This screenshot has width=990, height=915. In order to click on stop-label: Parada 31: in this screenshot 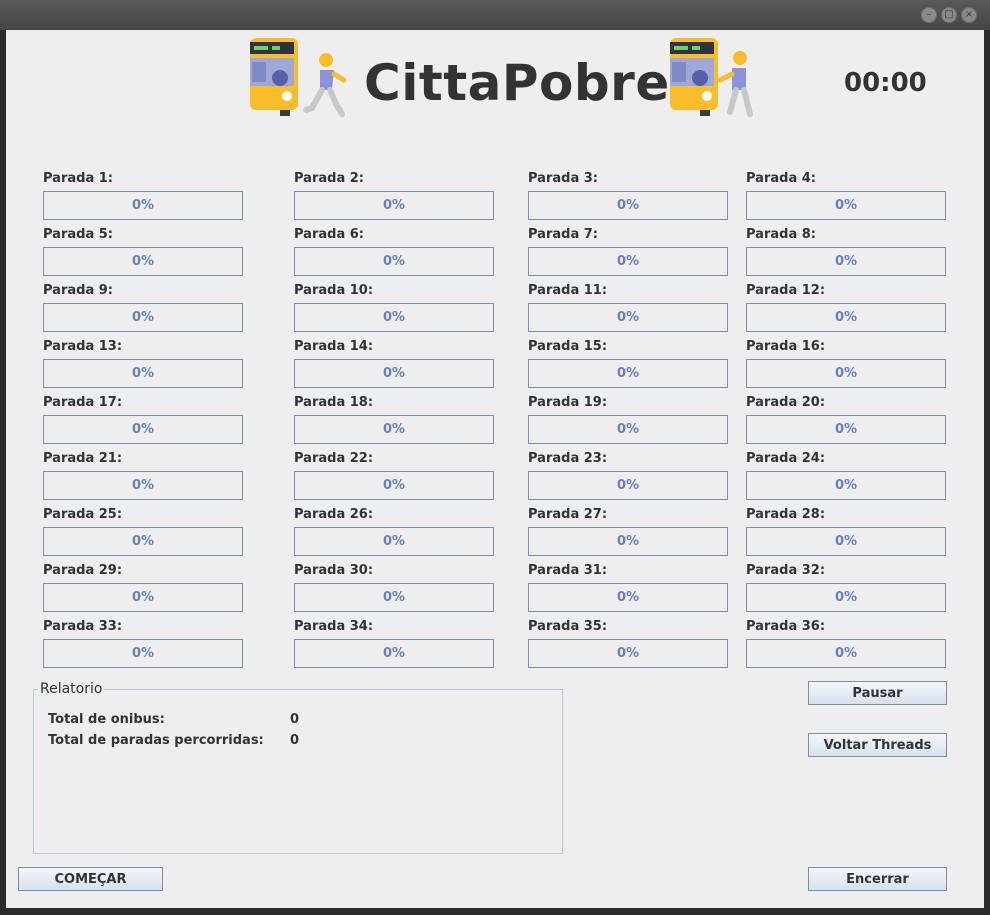, I will do `click(568, 570)`.